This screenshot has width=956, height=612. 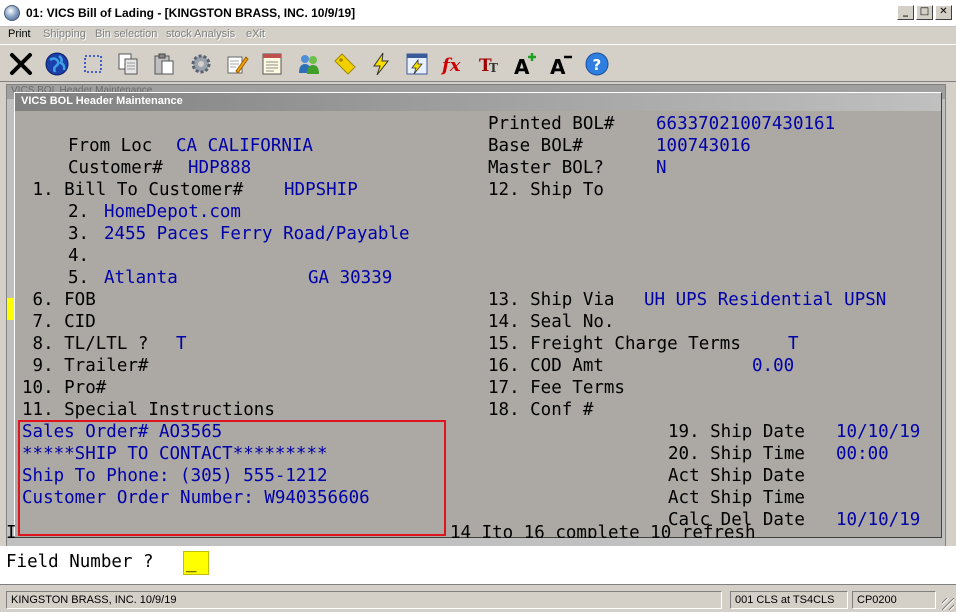 What do you see at coordinates (181, 344) in the screenshot?
I see `field-8-value: T` at bounding box center [181, 344].